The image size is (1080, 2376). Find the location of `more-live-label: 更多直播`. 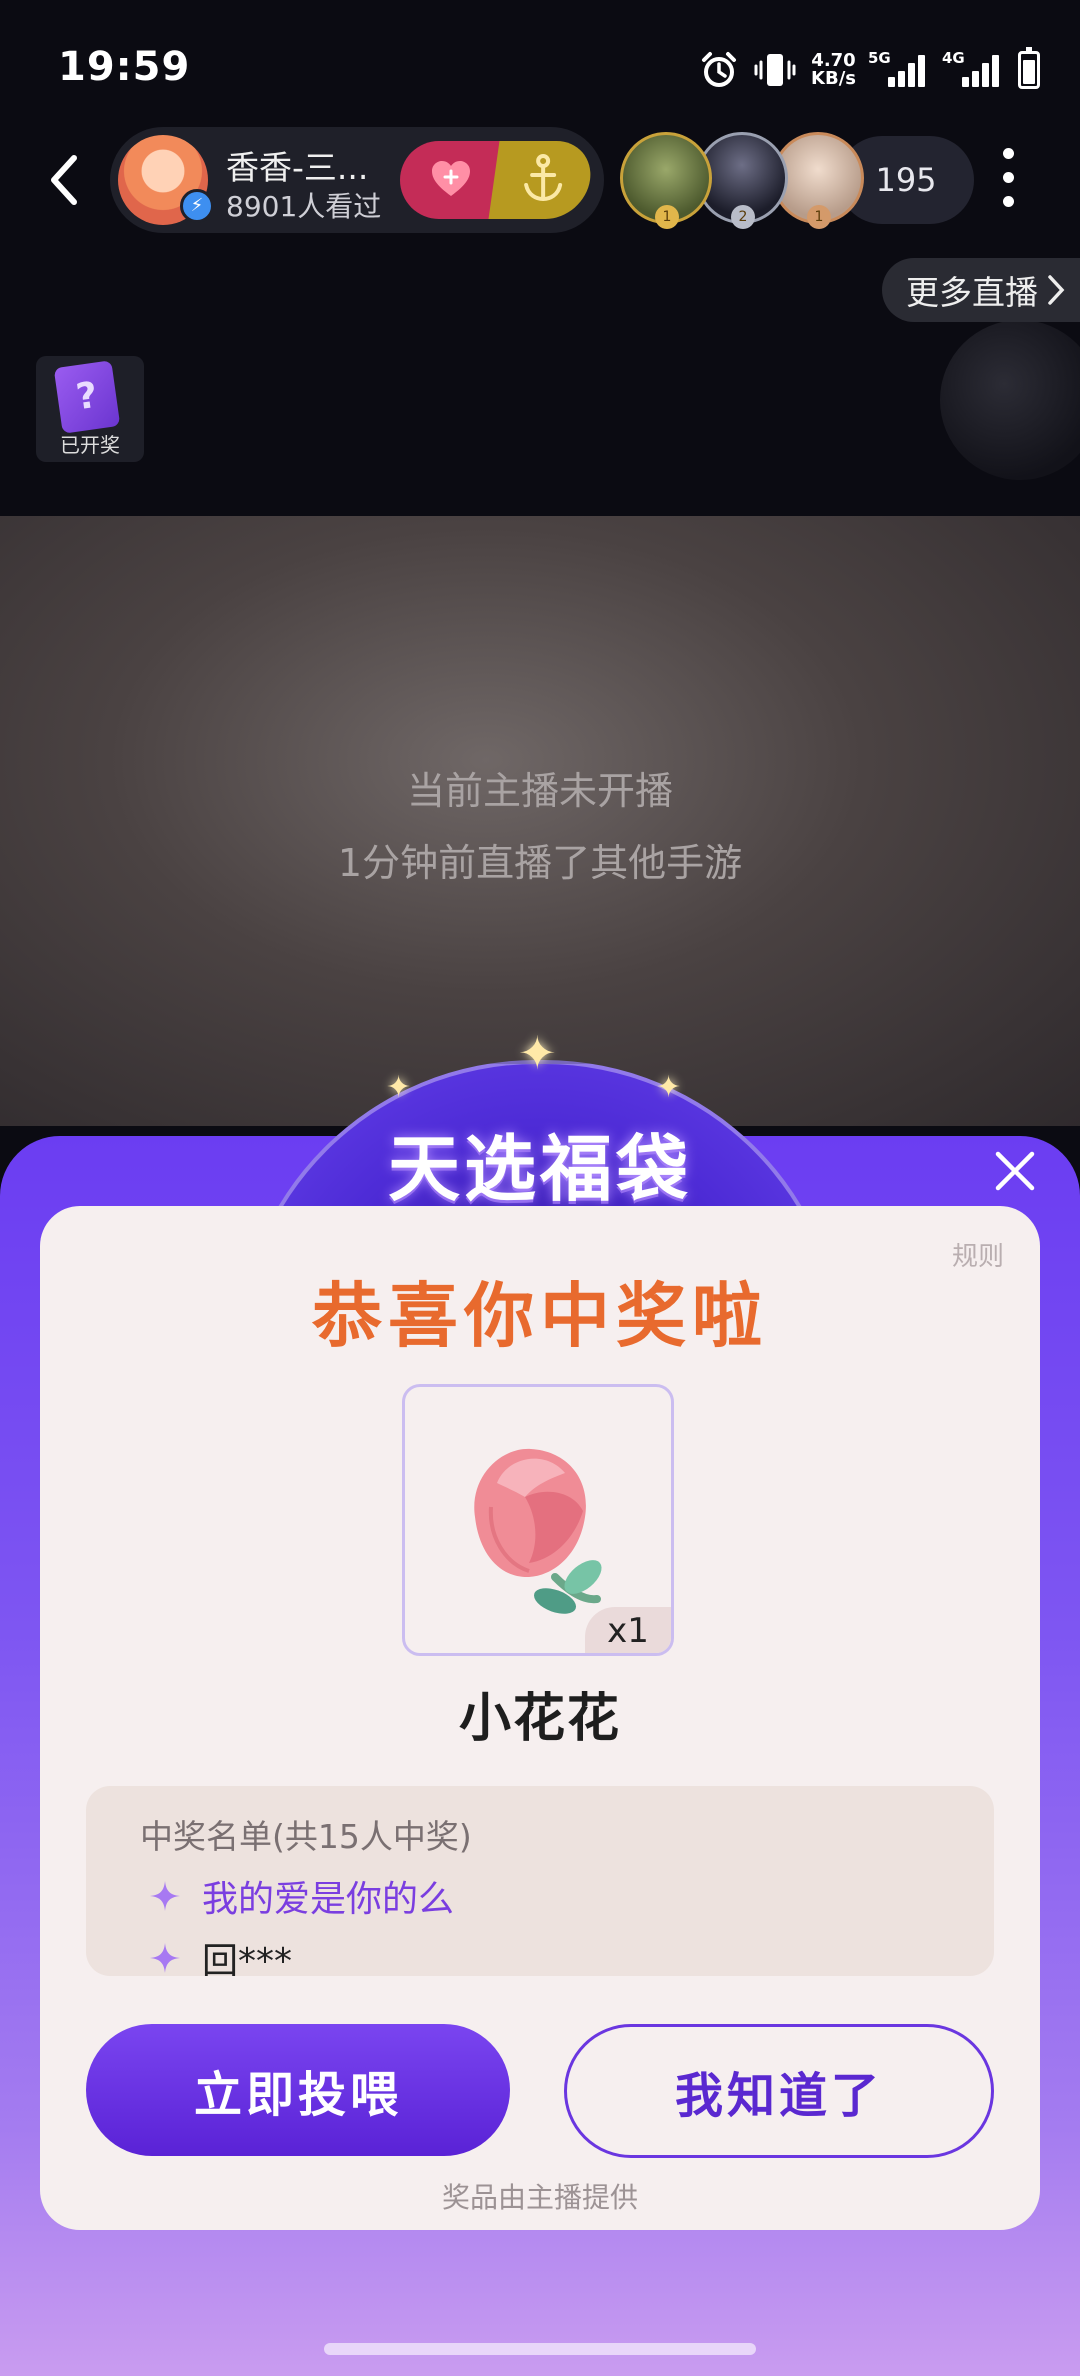

more-live-label: 更多直播 is located at coordinates (972, 292).